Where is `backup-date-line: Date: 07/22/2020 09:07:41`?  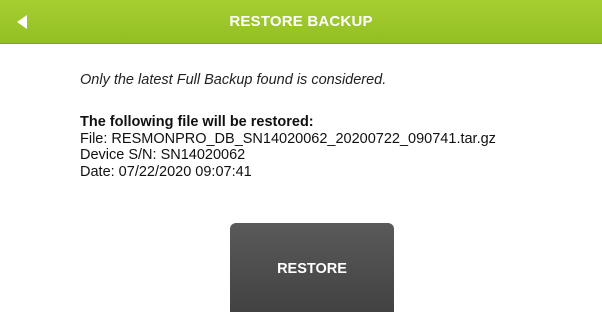
backup-date-line: Date: 07/22/2020 09:07:41 is located at coordinates (166, 171).